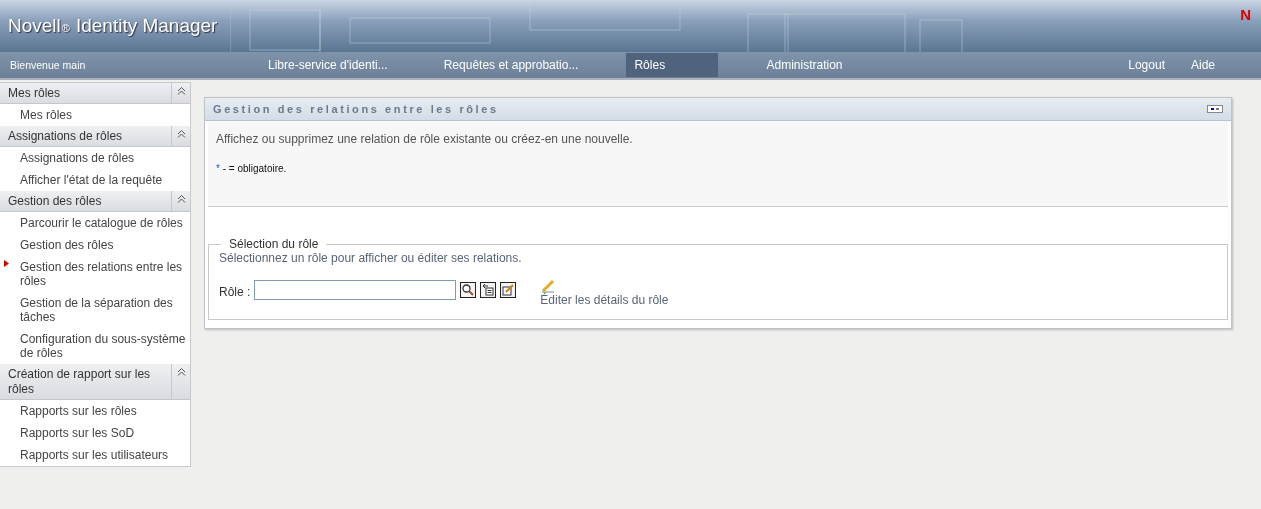 This screenshot has height=509, width=1261. Describe the element at coordinates (48, 65) in the screenshot. I see `welcome-text: Bienvenue main` at that location.